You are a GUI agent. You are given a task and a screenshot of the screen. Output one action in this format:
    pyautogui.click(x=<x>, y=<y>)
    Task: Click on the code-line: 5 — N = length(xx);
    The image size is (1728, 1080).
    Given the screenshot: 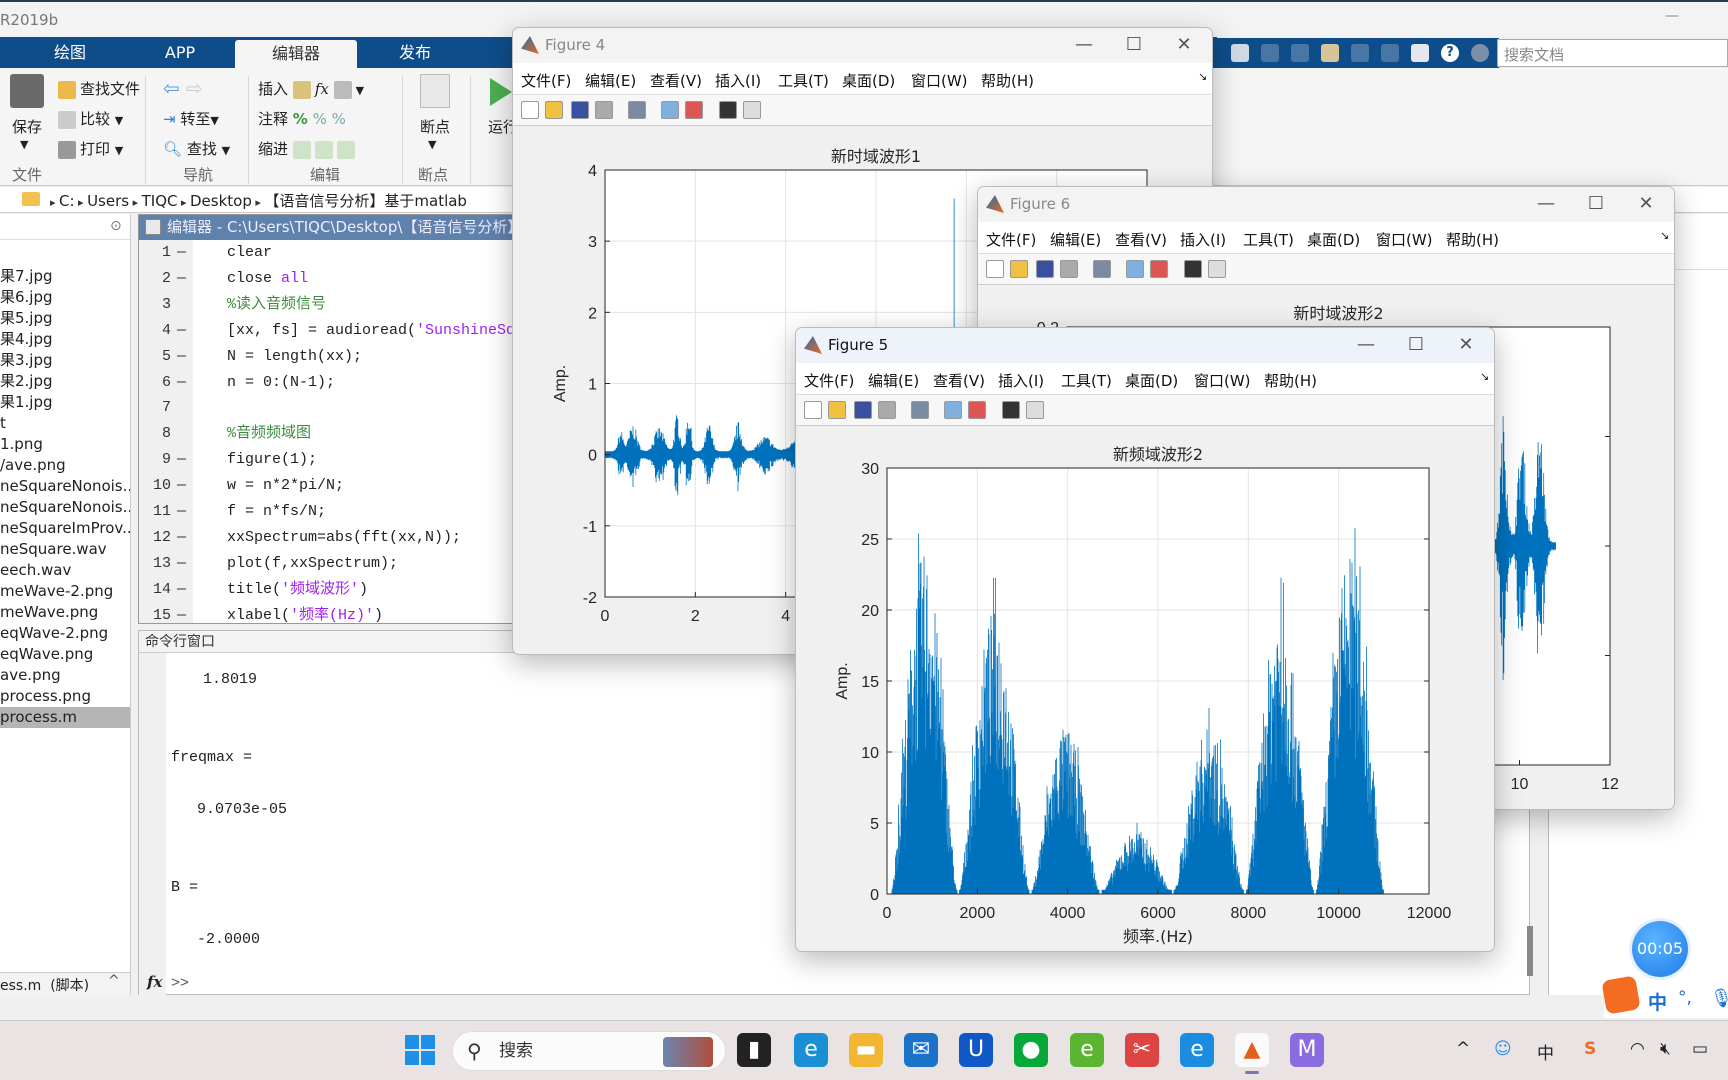 What is the action you would take?
    pyautogui.click(x=338, y=357)
    